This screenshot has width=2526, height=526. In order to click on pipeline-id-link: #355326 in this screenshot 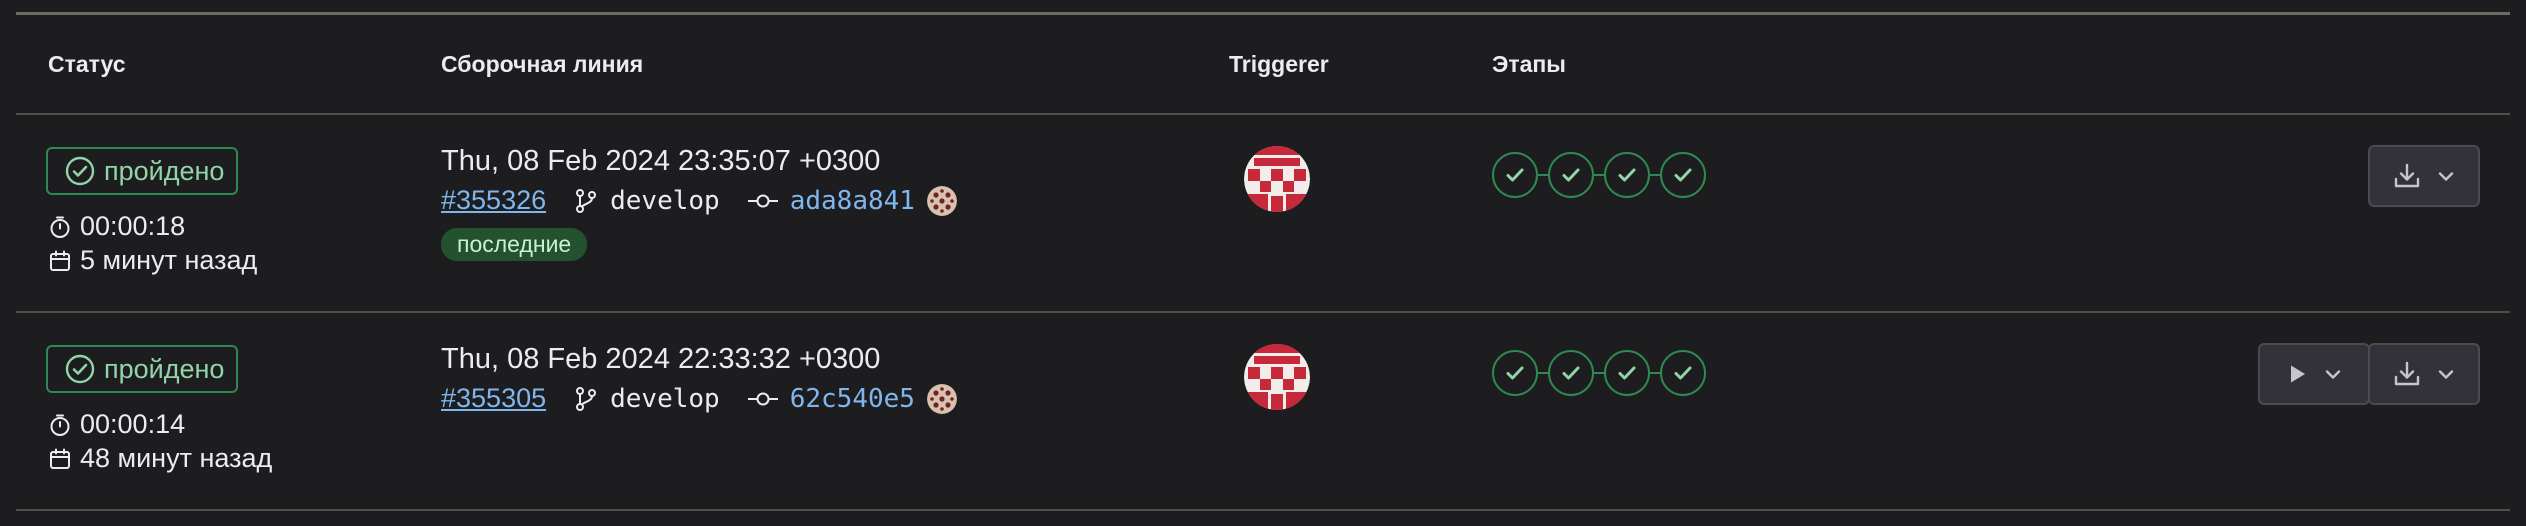, I will do `click(493, 200)`.